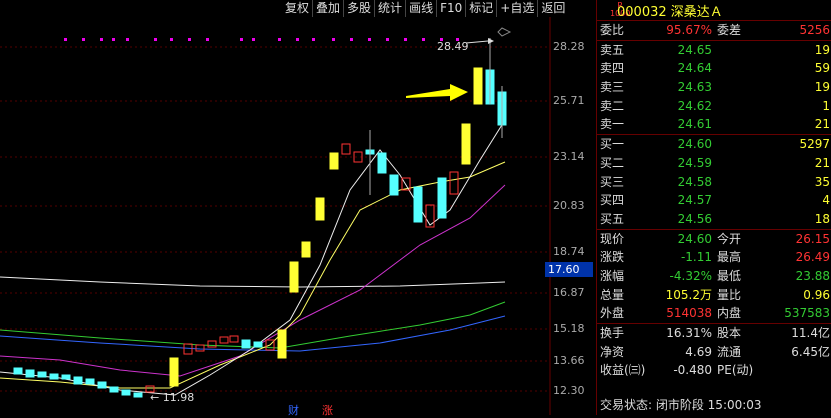 The width and height of the screenshot is (831, 418). What do you see at coordinates (480, 8) in the screenshot?
I see `tb-biaoji-button: 标记` at bounding box center [480, 8].